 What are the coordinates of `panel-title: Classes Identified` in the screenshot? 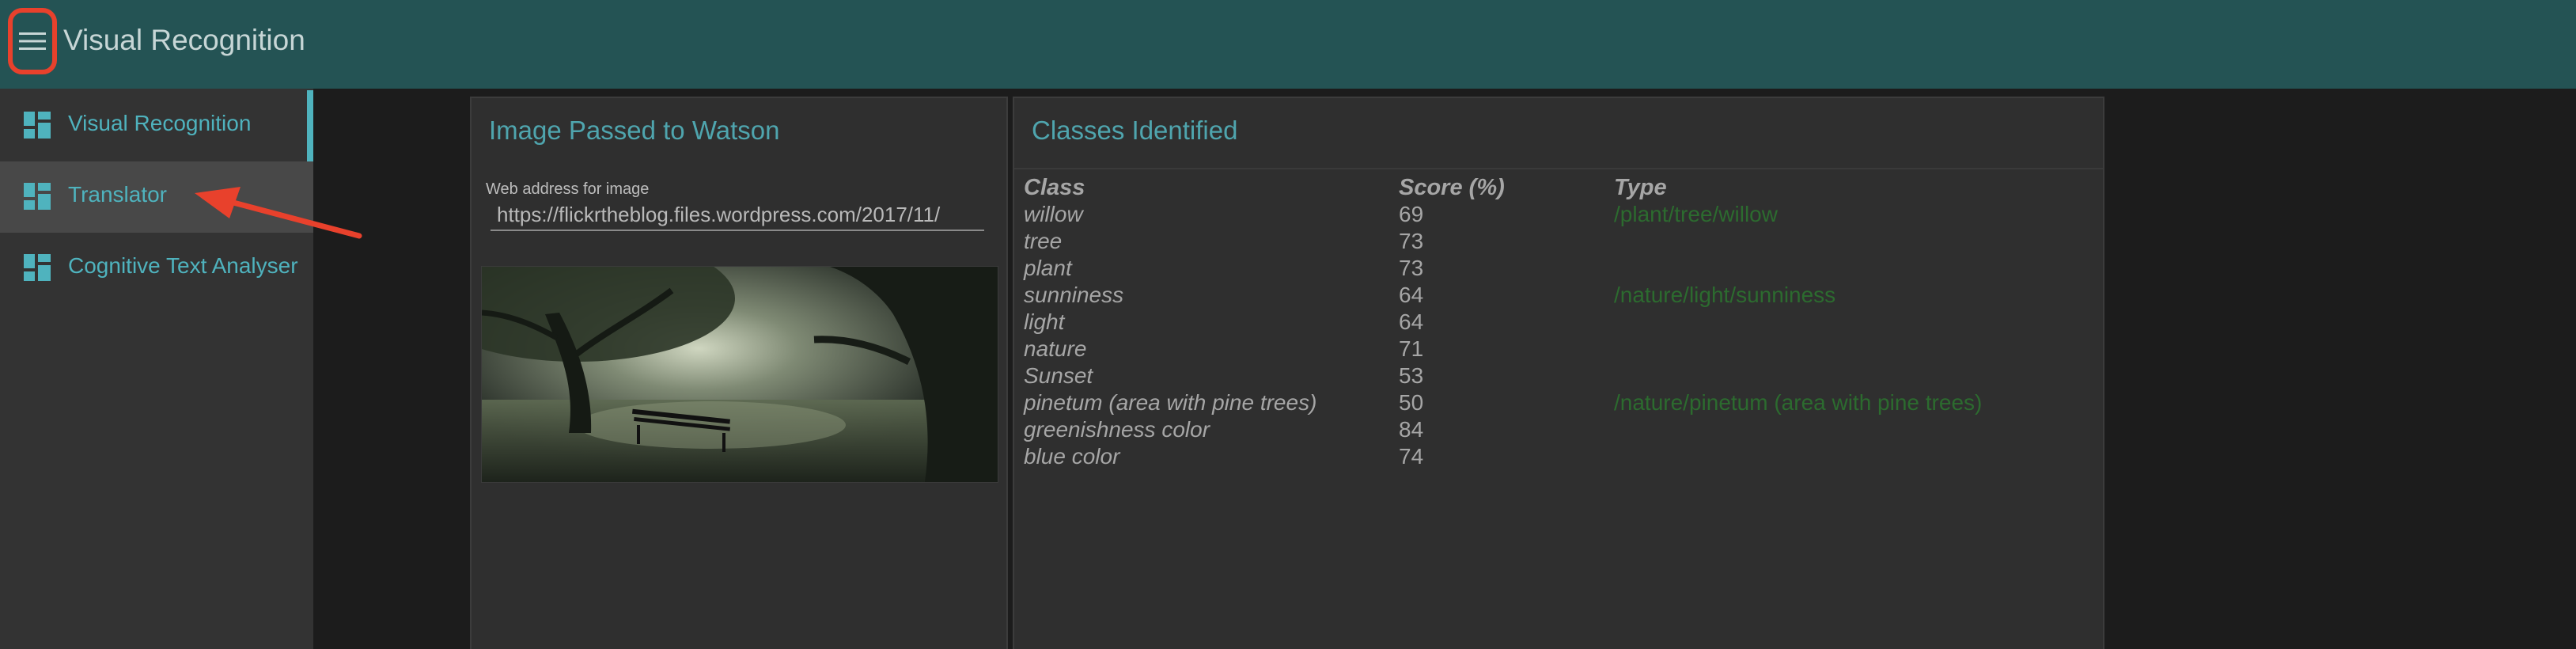 It's located at (1135, 130).